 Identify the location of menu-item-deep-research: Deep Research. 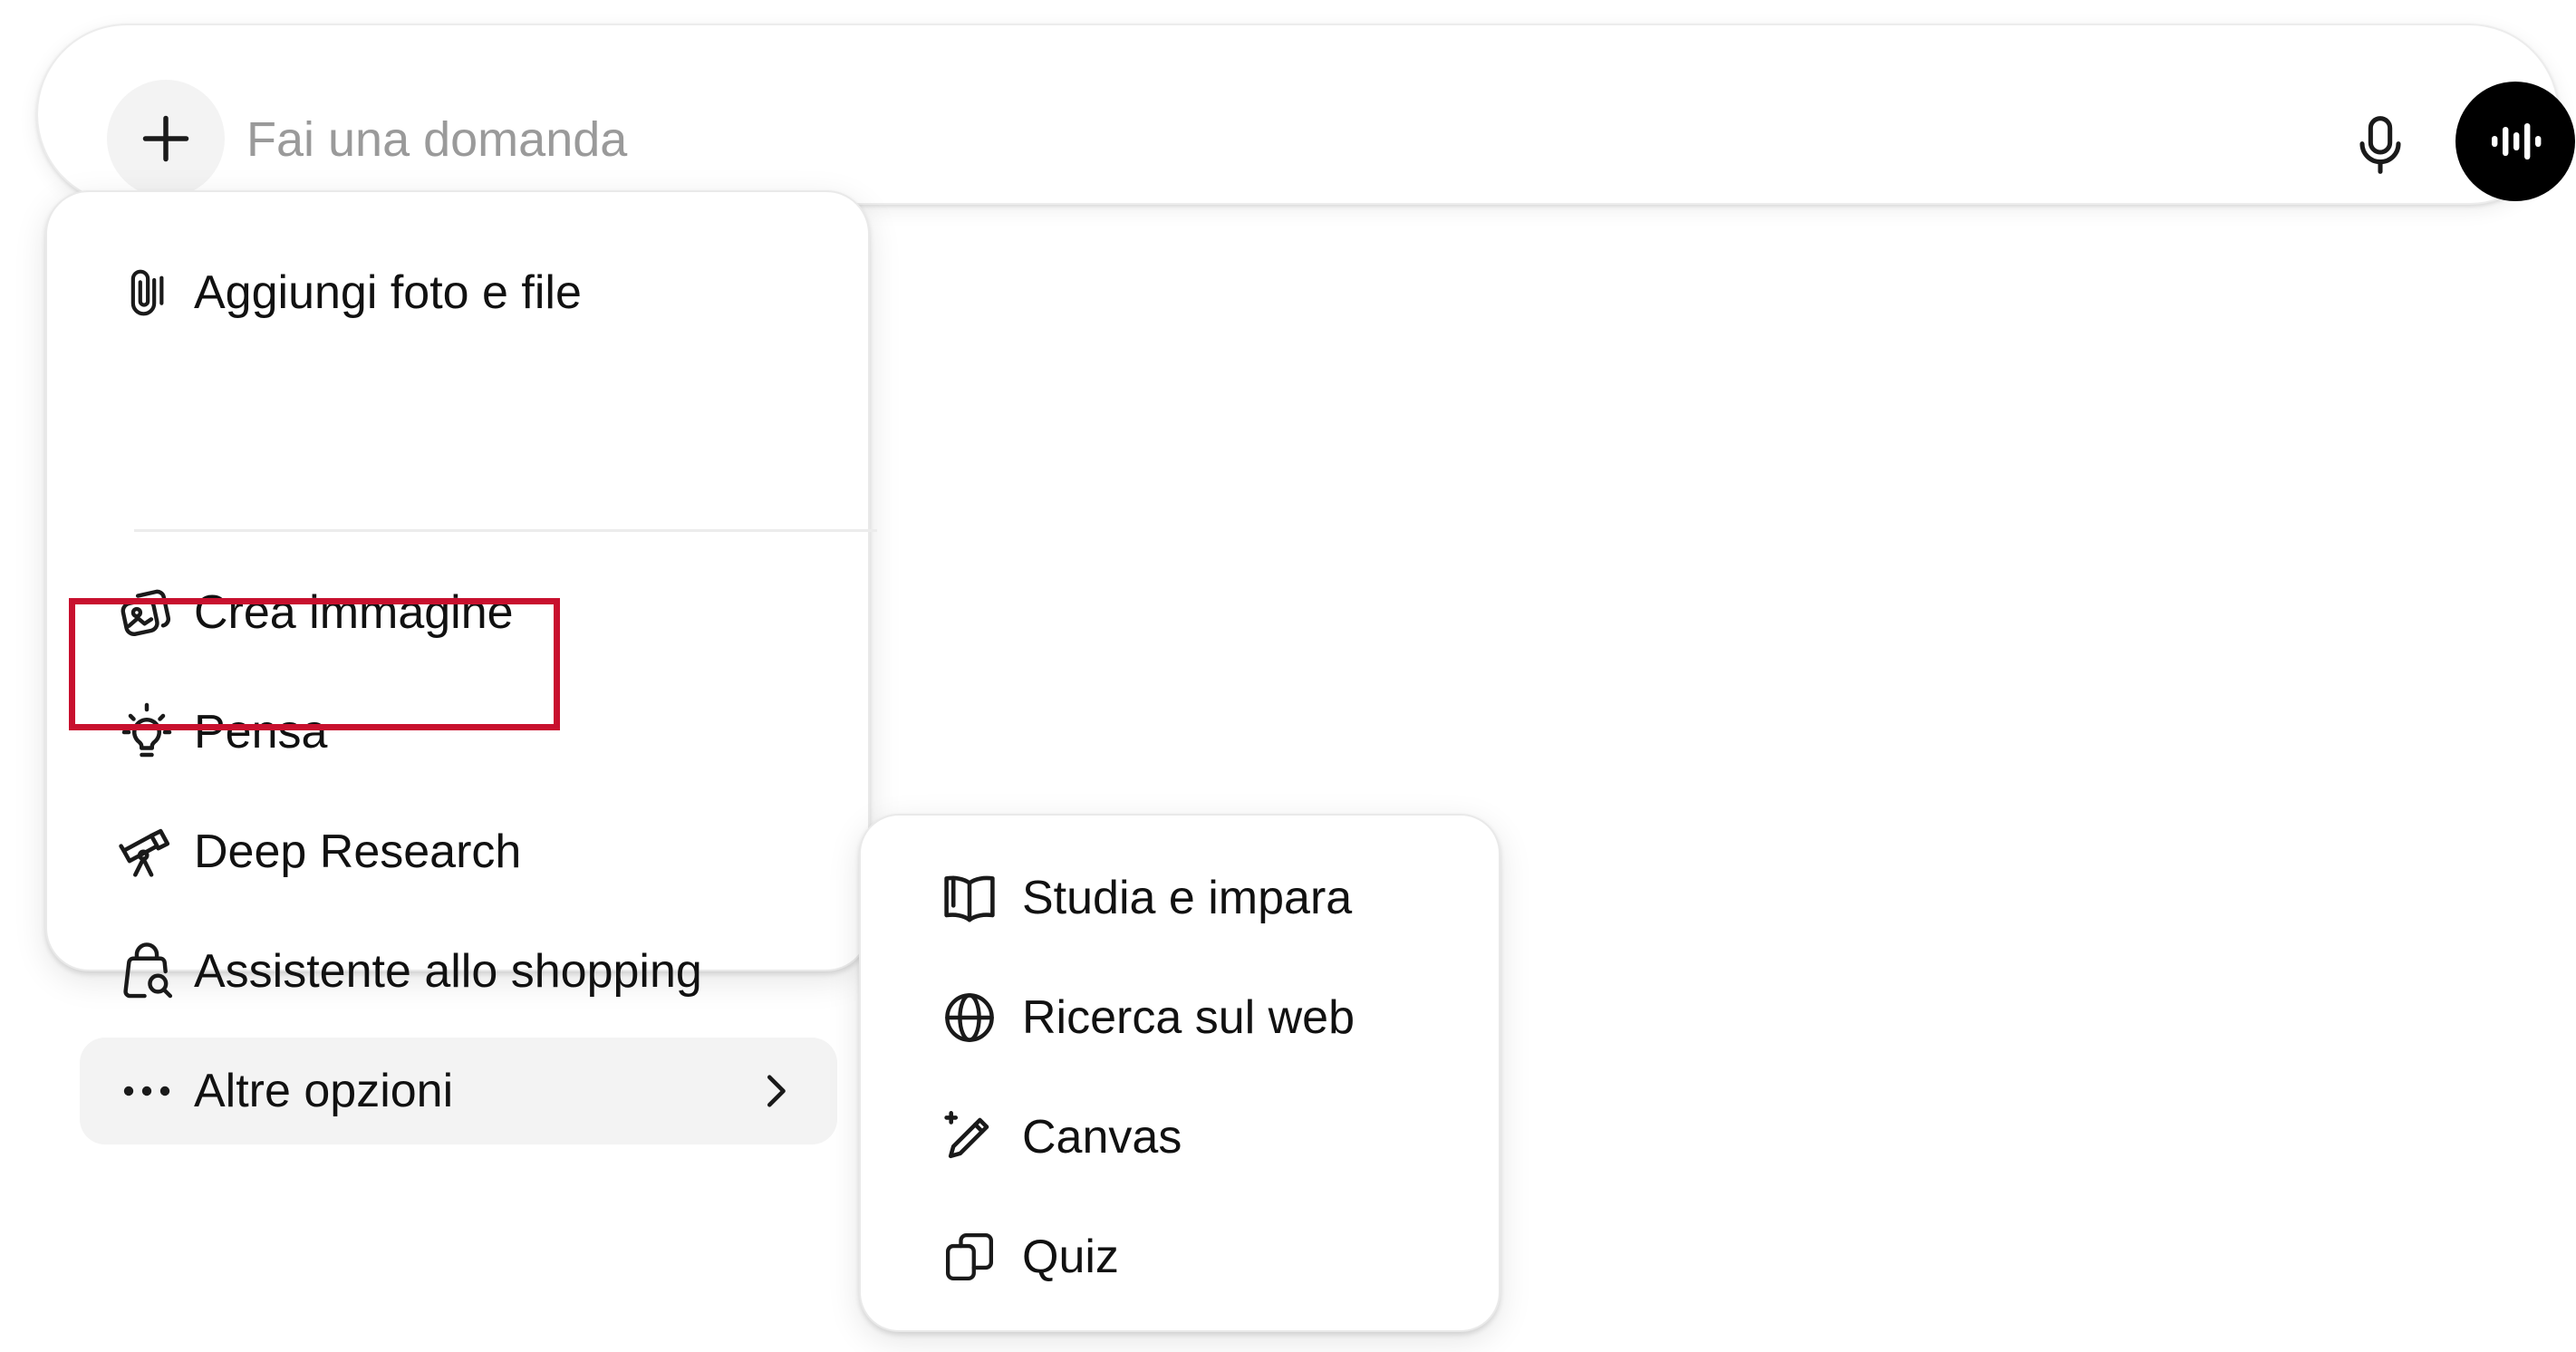
(458, 851).